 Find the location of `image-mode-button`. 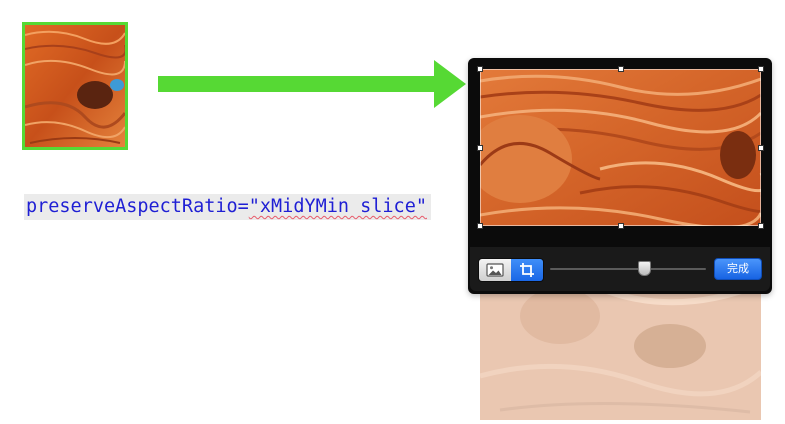

image-mode-button is located at coordinates (495, 270).